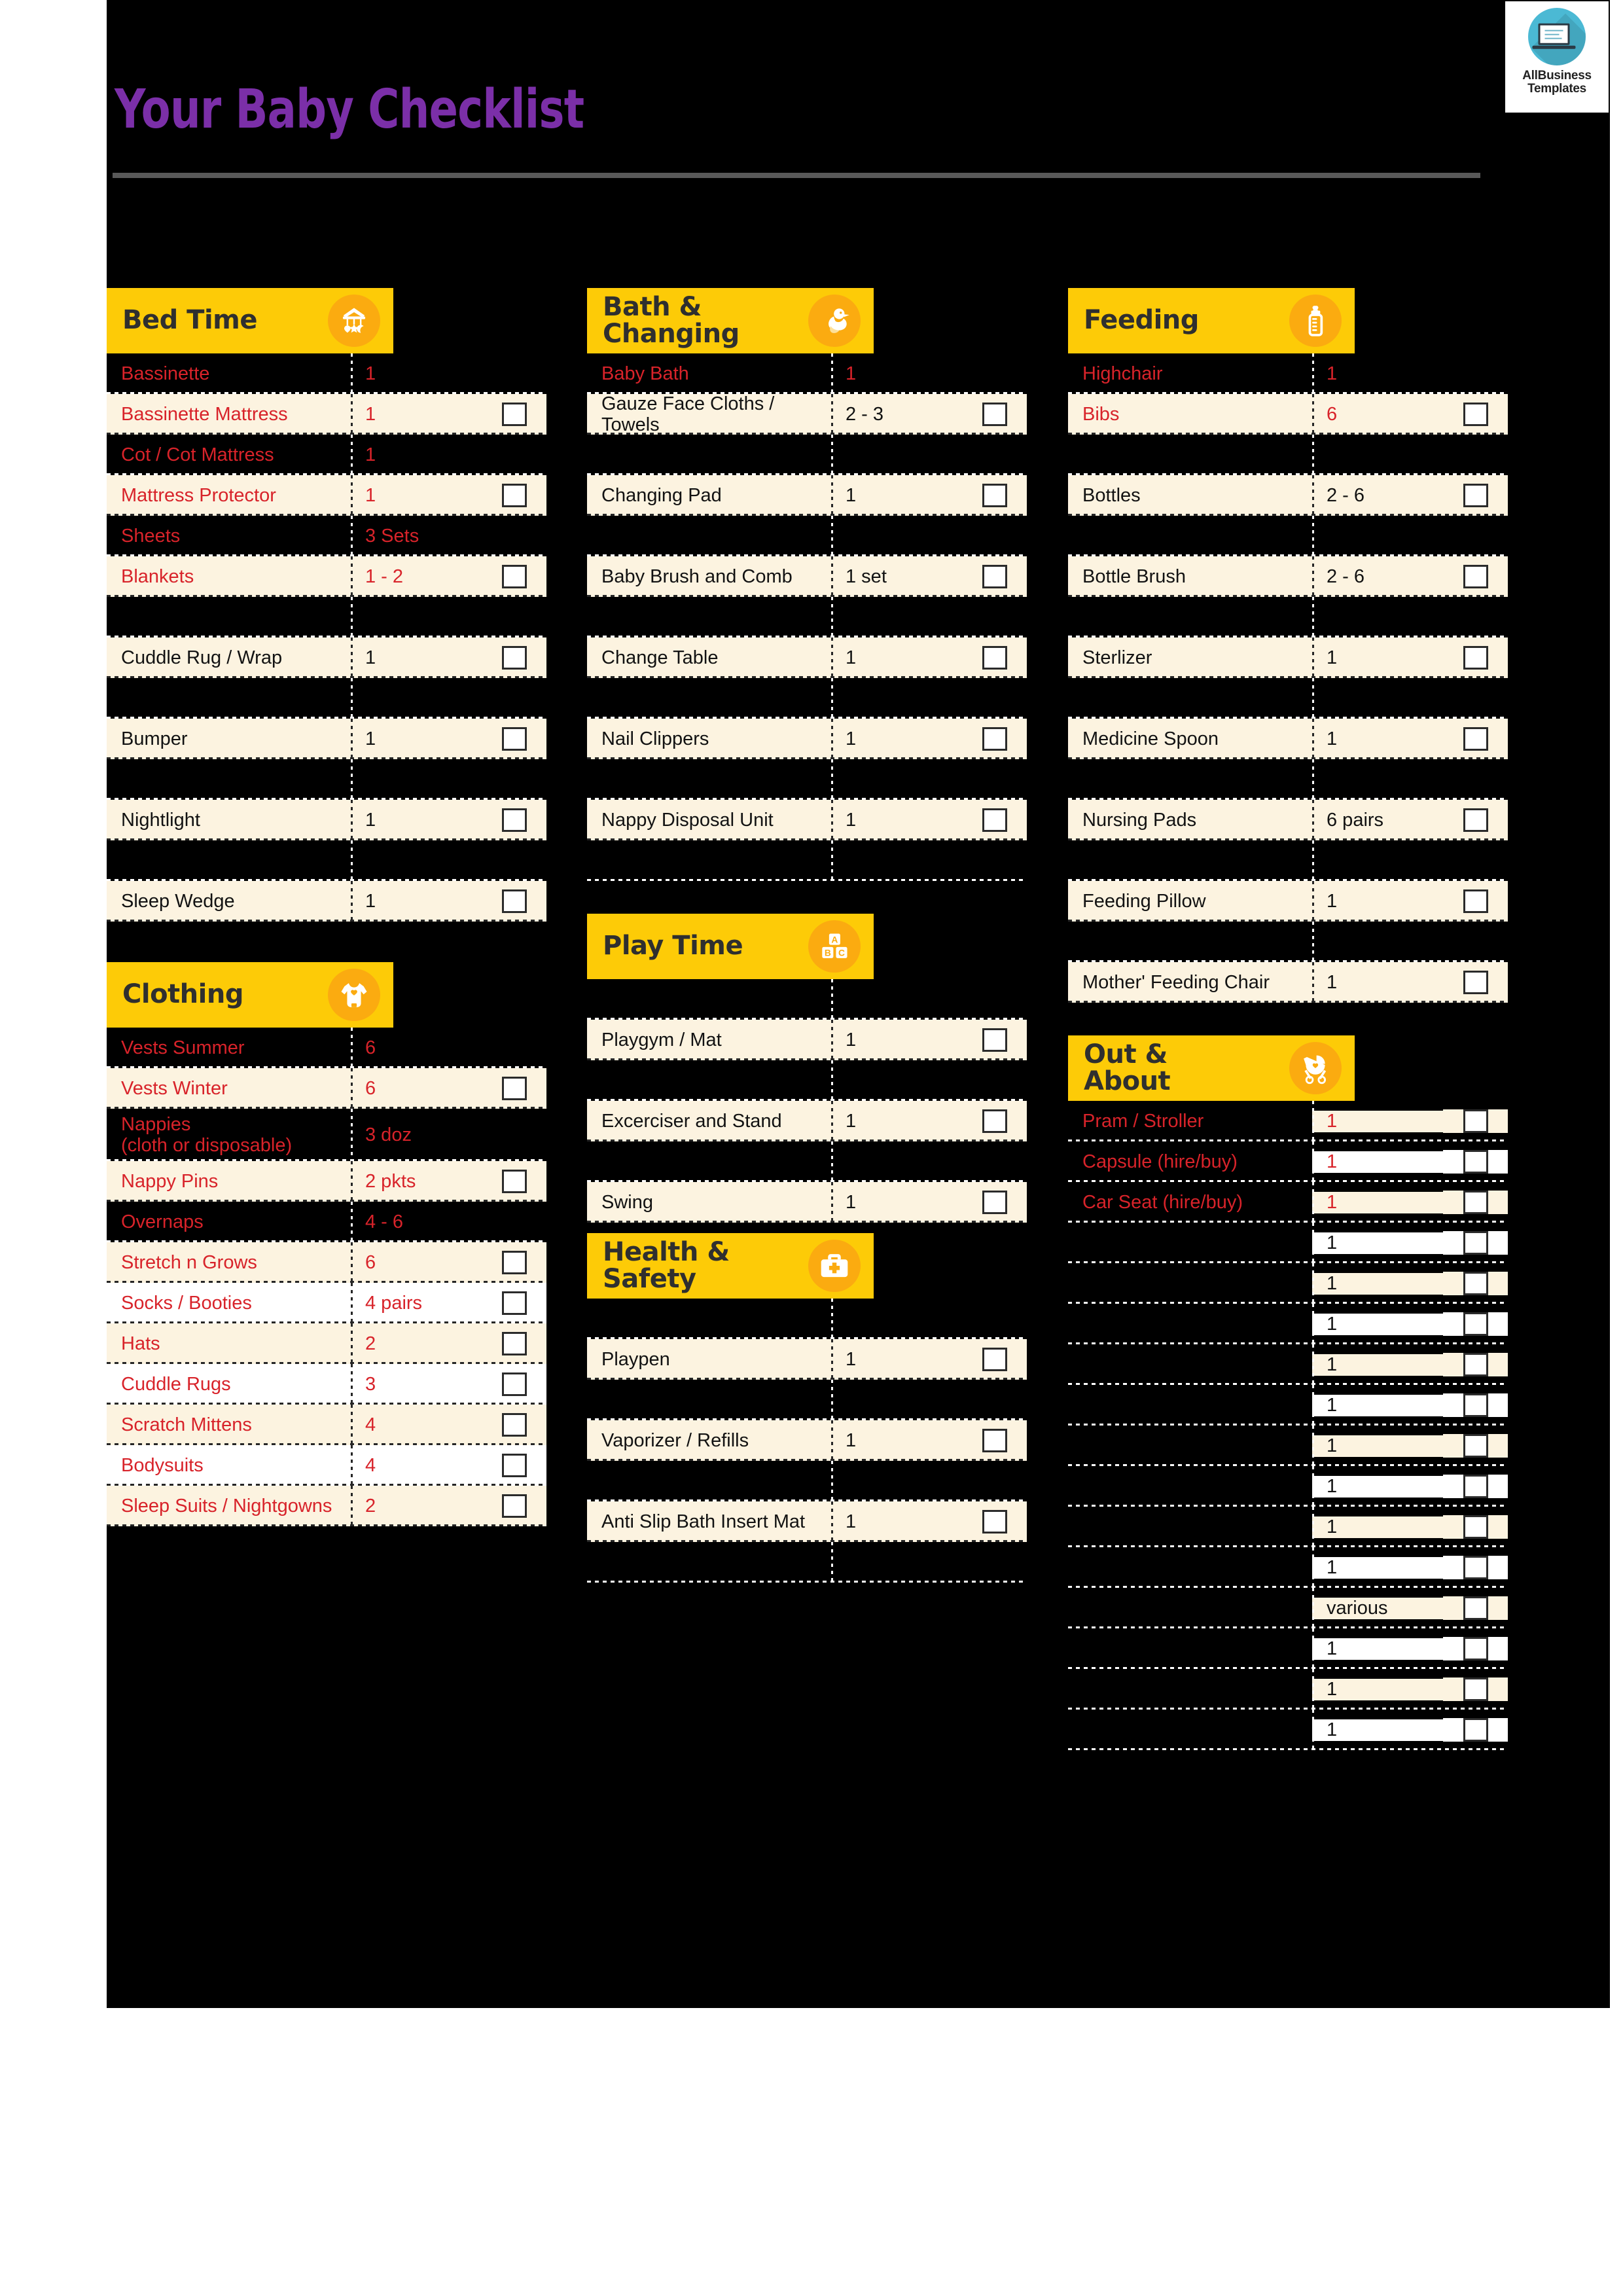 This screenshot has height=2296, width=1623. I want to click on item-label: Excerciser and Stand, so click(691, 1121).